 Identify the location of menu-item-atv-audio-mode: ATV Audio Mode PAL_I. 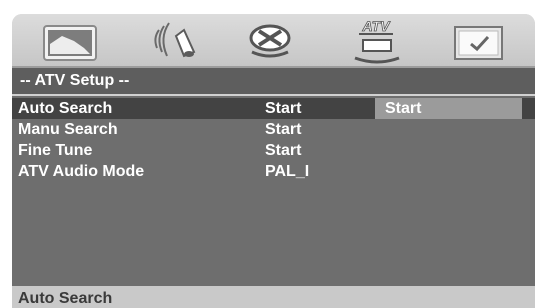
(273, 171).